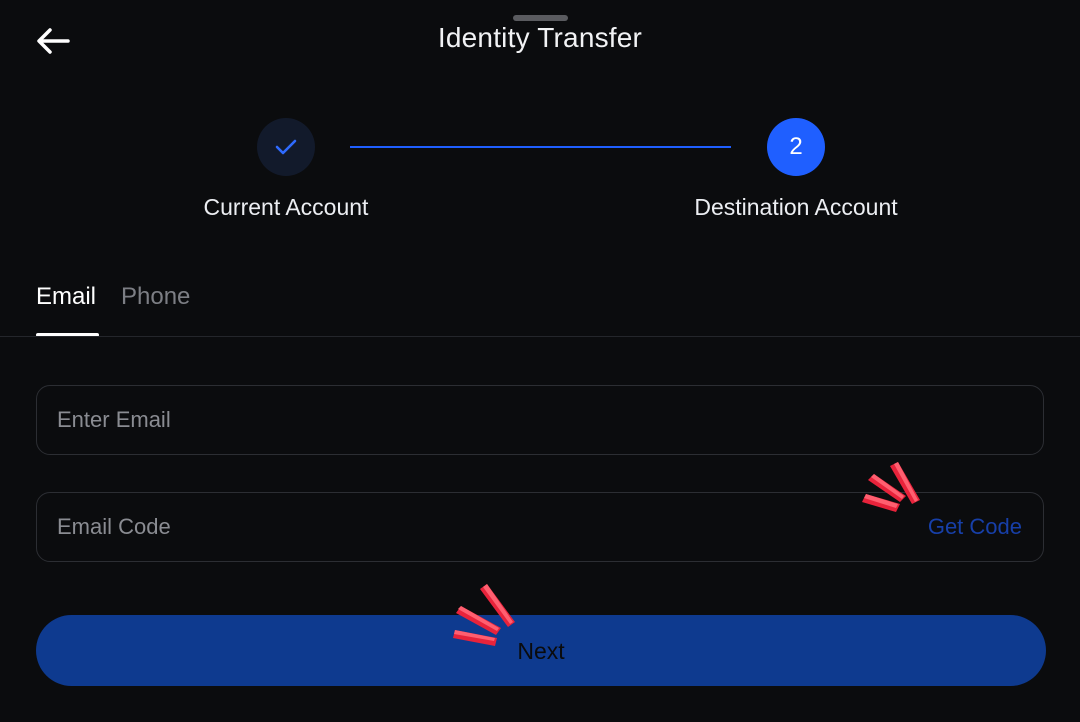 The height and width of the screenshot is (722, 1080). What do you see at coordinates (796, 207) in the screenshot?
I see `step-2-label: Destination Account` at bounding box center [796, 207].